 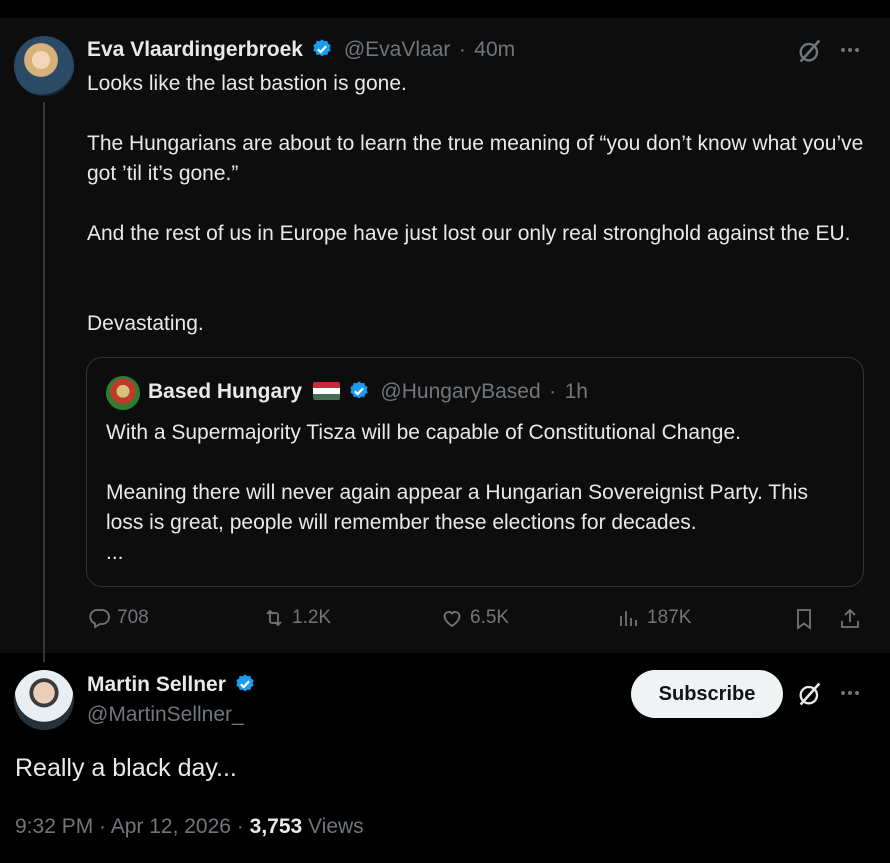 I want to click on views-button: 187K, so click(x=654, y=618).